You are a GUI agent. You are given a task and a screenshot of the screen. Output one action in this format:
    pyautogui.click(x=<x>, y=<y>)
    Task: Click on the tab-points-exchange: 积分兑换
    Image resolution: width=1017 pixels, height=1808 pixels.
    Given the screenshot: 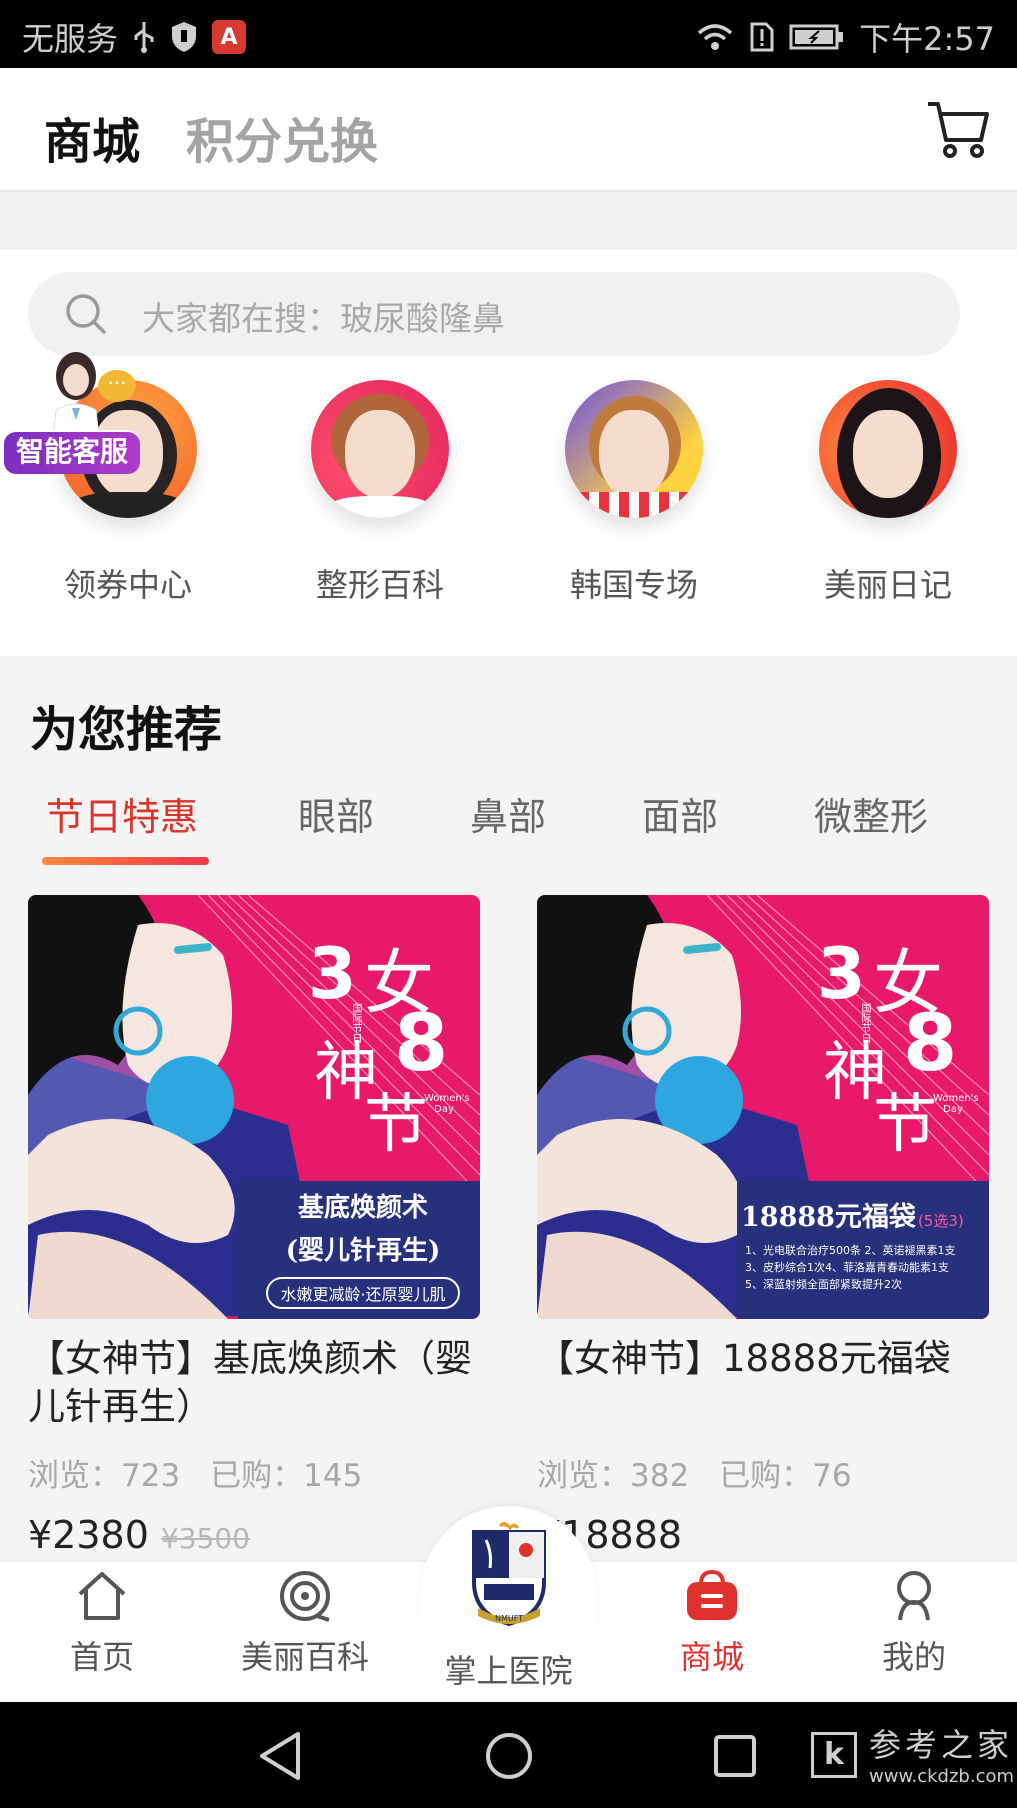 What is the action you would take?
    pyautogui.click(x=282, y=137)
    